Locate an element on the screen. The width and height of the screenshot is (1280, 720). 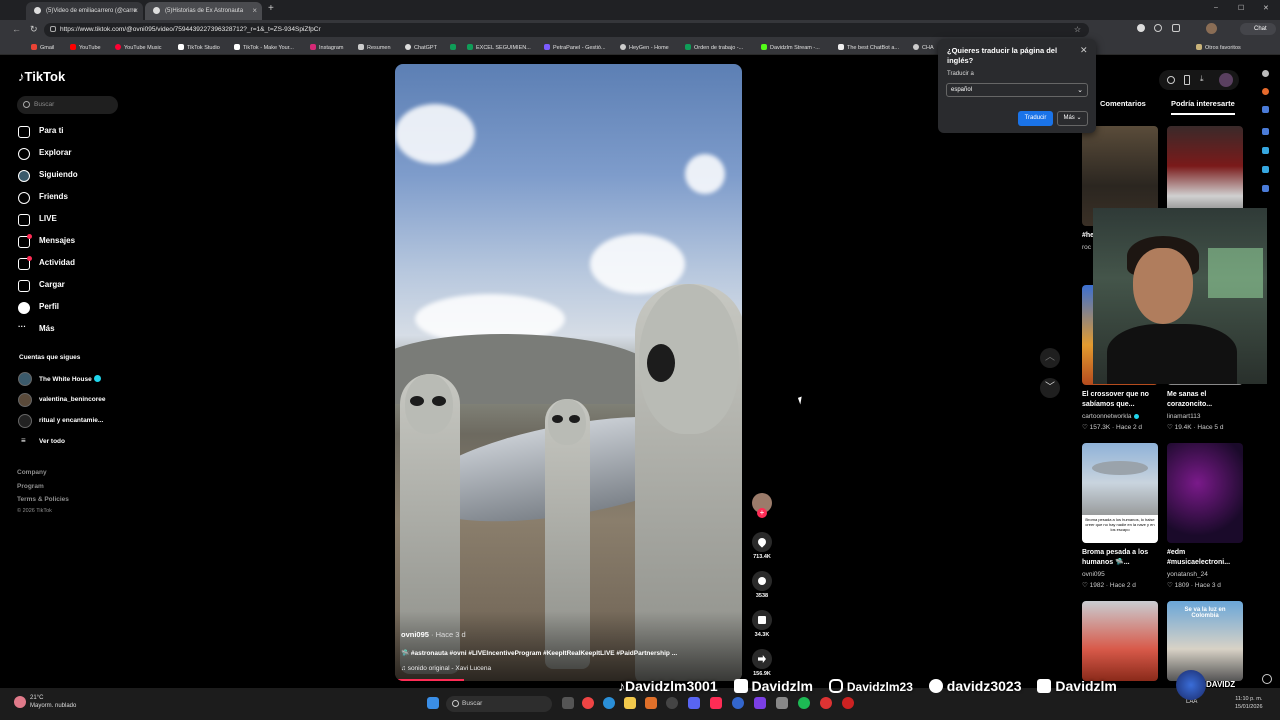
nav-live: LIVE is located at coordinates (37, 221).